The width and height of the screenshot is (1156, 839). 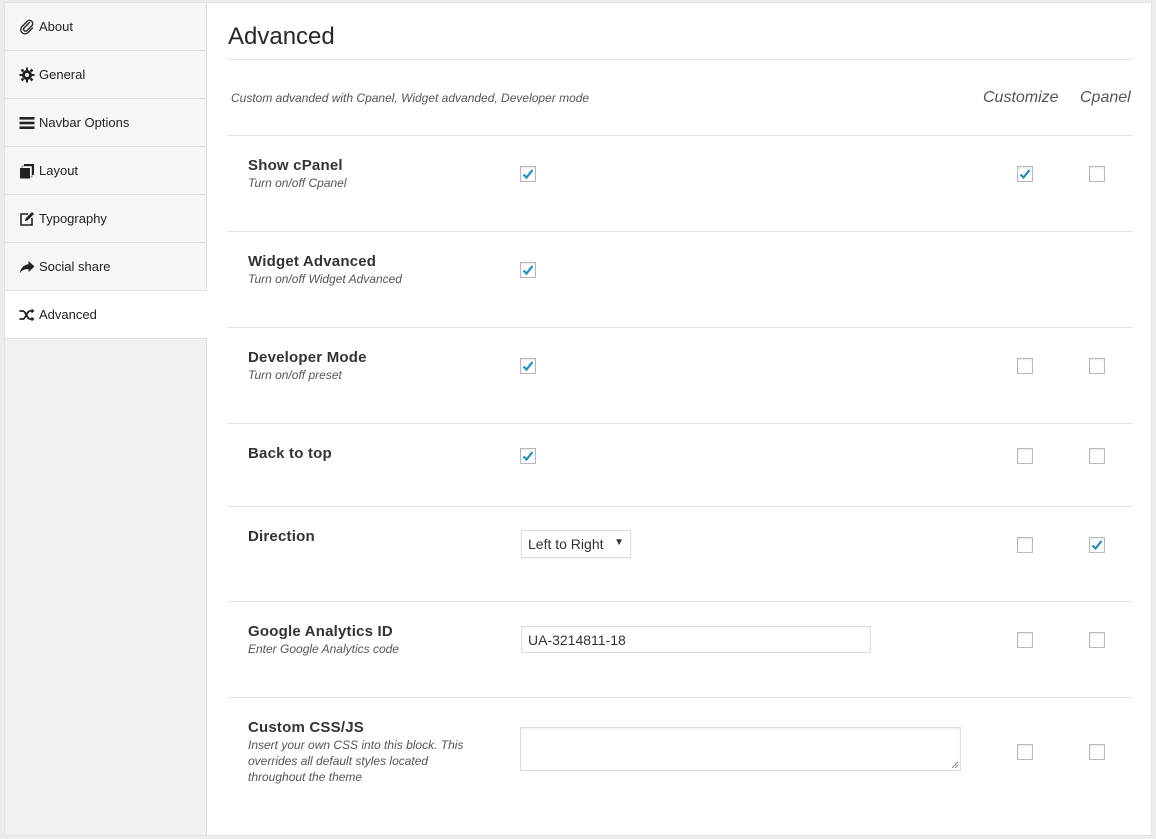 What do you see at coordinates (528, 270) in the screenshot?
I see `widget-advanced-checkbox` at bounding box center [528, 270].